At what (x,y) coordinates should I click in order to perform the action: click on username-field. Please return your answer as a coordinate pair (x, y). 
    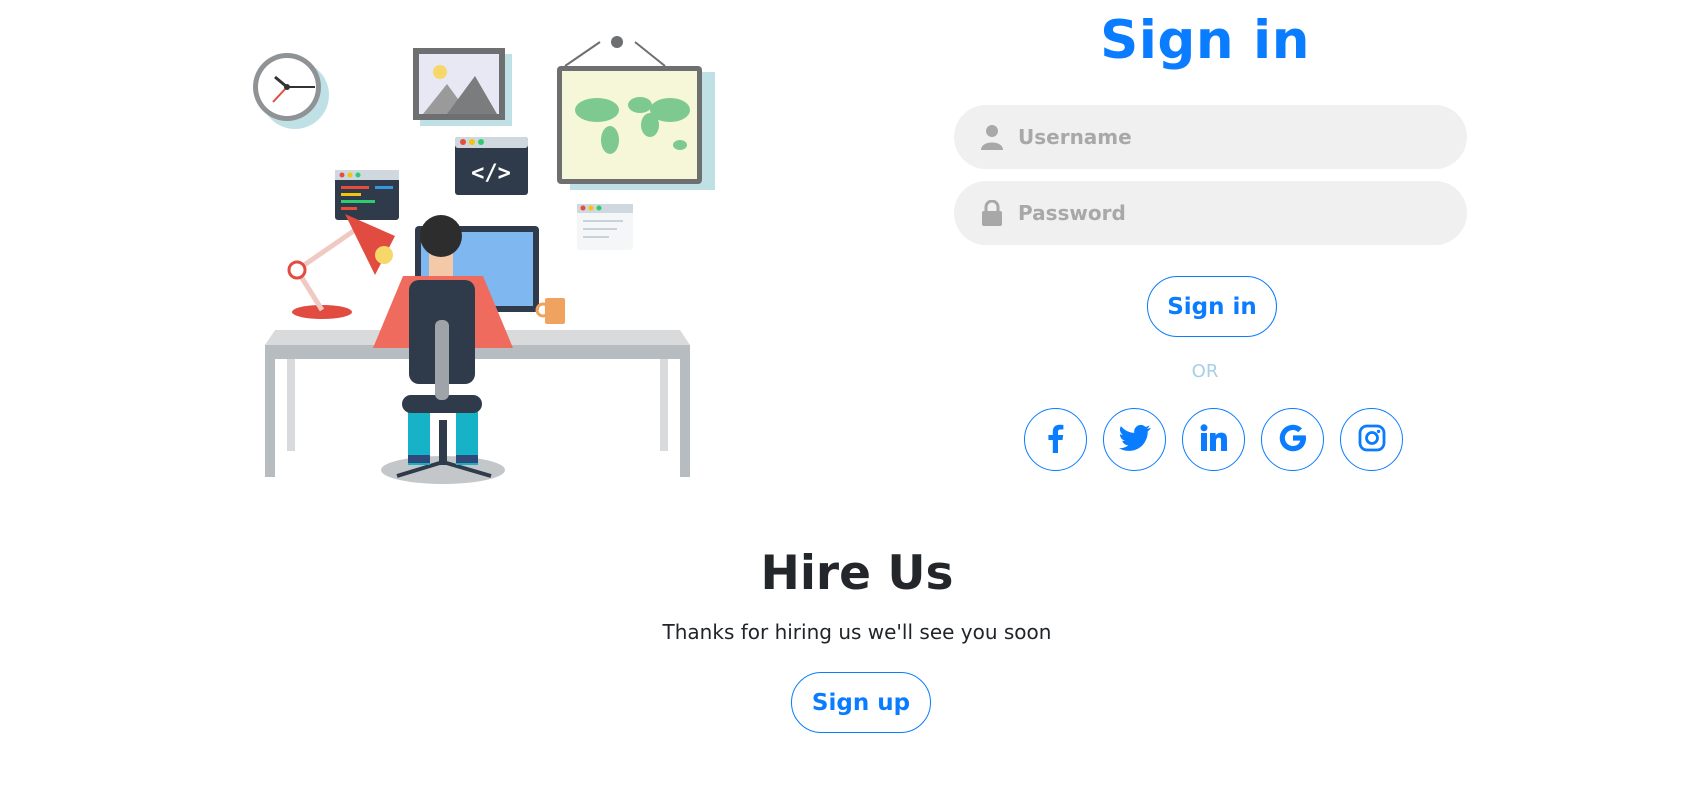
    Looking at the image, I should click on (1210, 137).